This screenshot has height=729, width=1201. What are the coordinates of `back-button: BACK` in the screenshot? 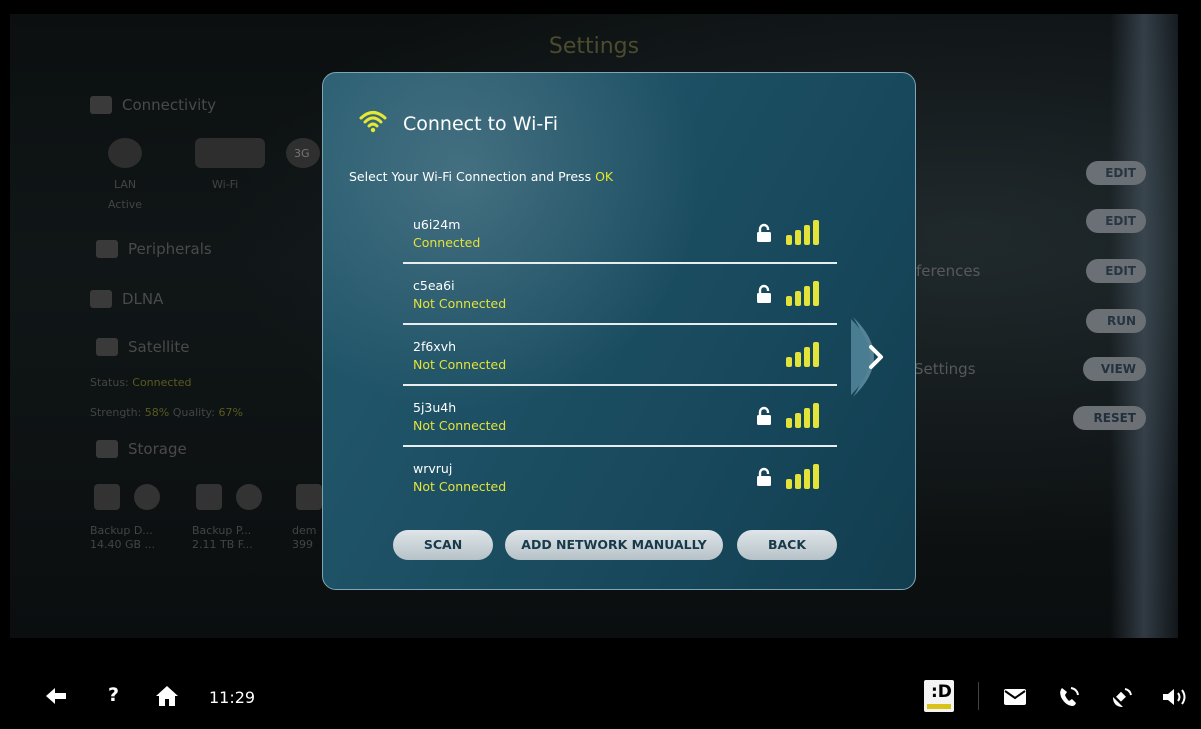 It's located at (787, 545).